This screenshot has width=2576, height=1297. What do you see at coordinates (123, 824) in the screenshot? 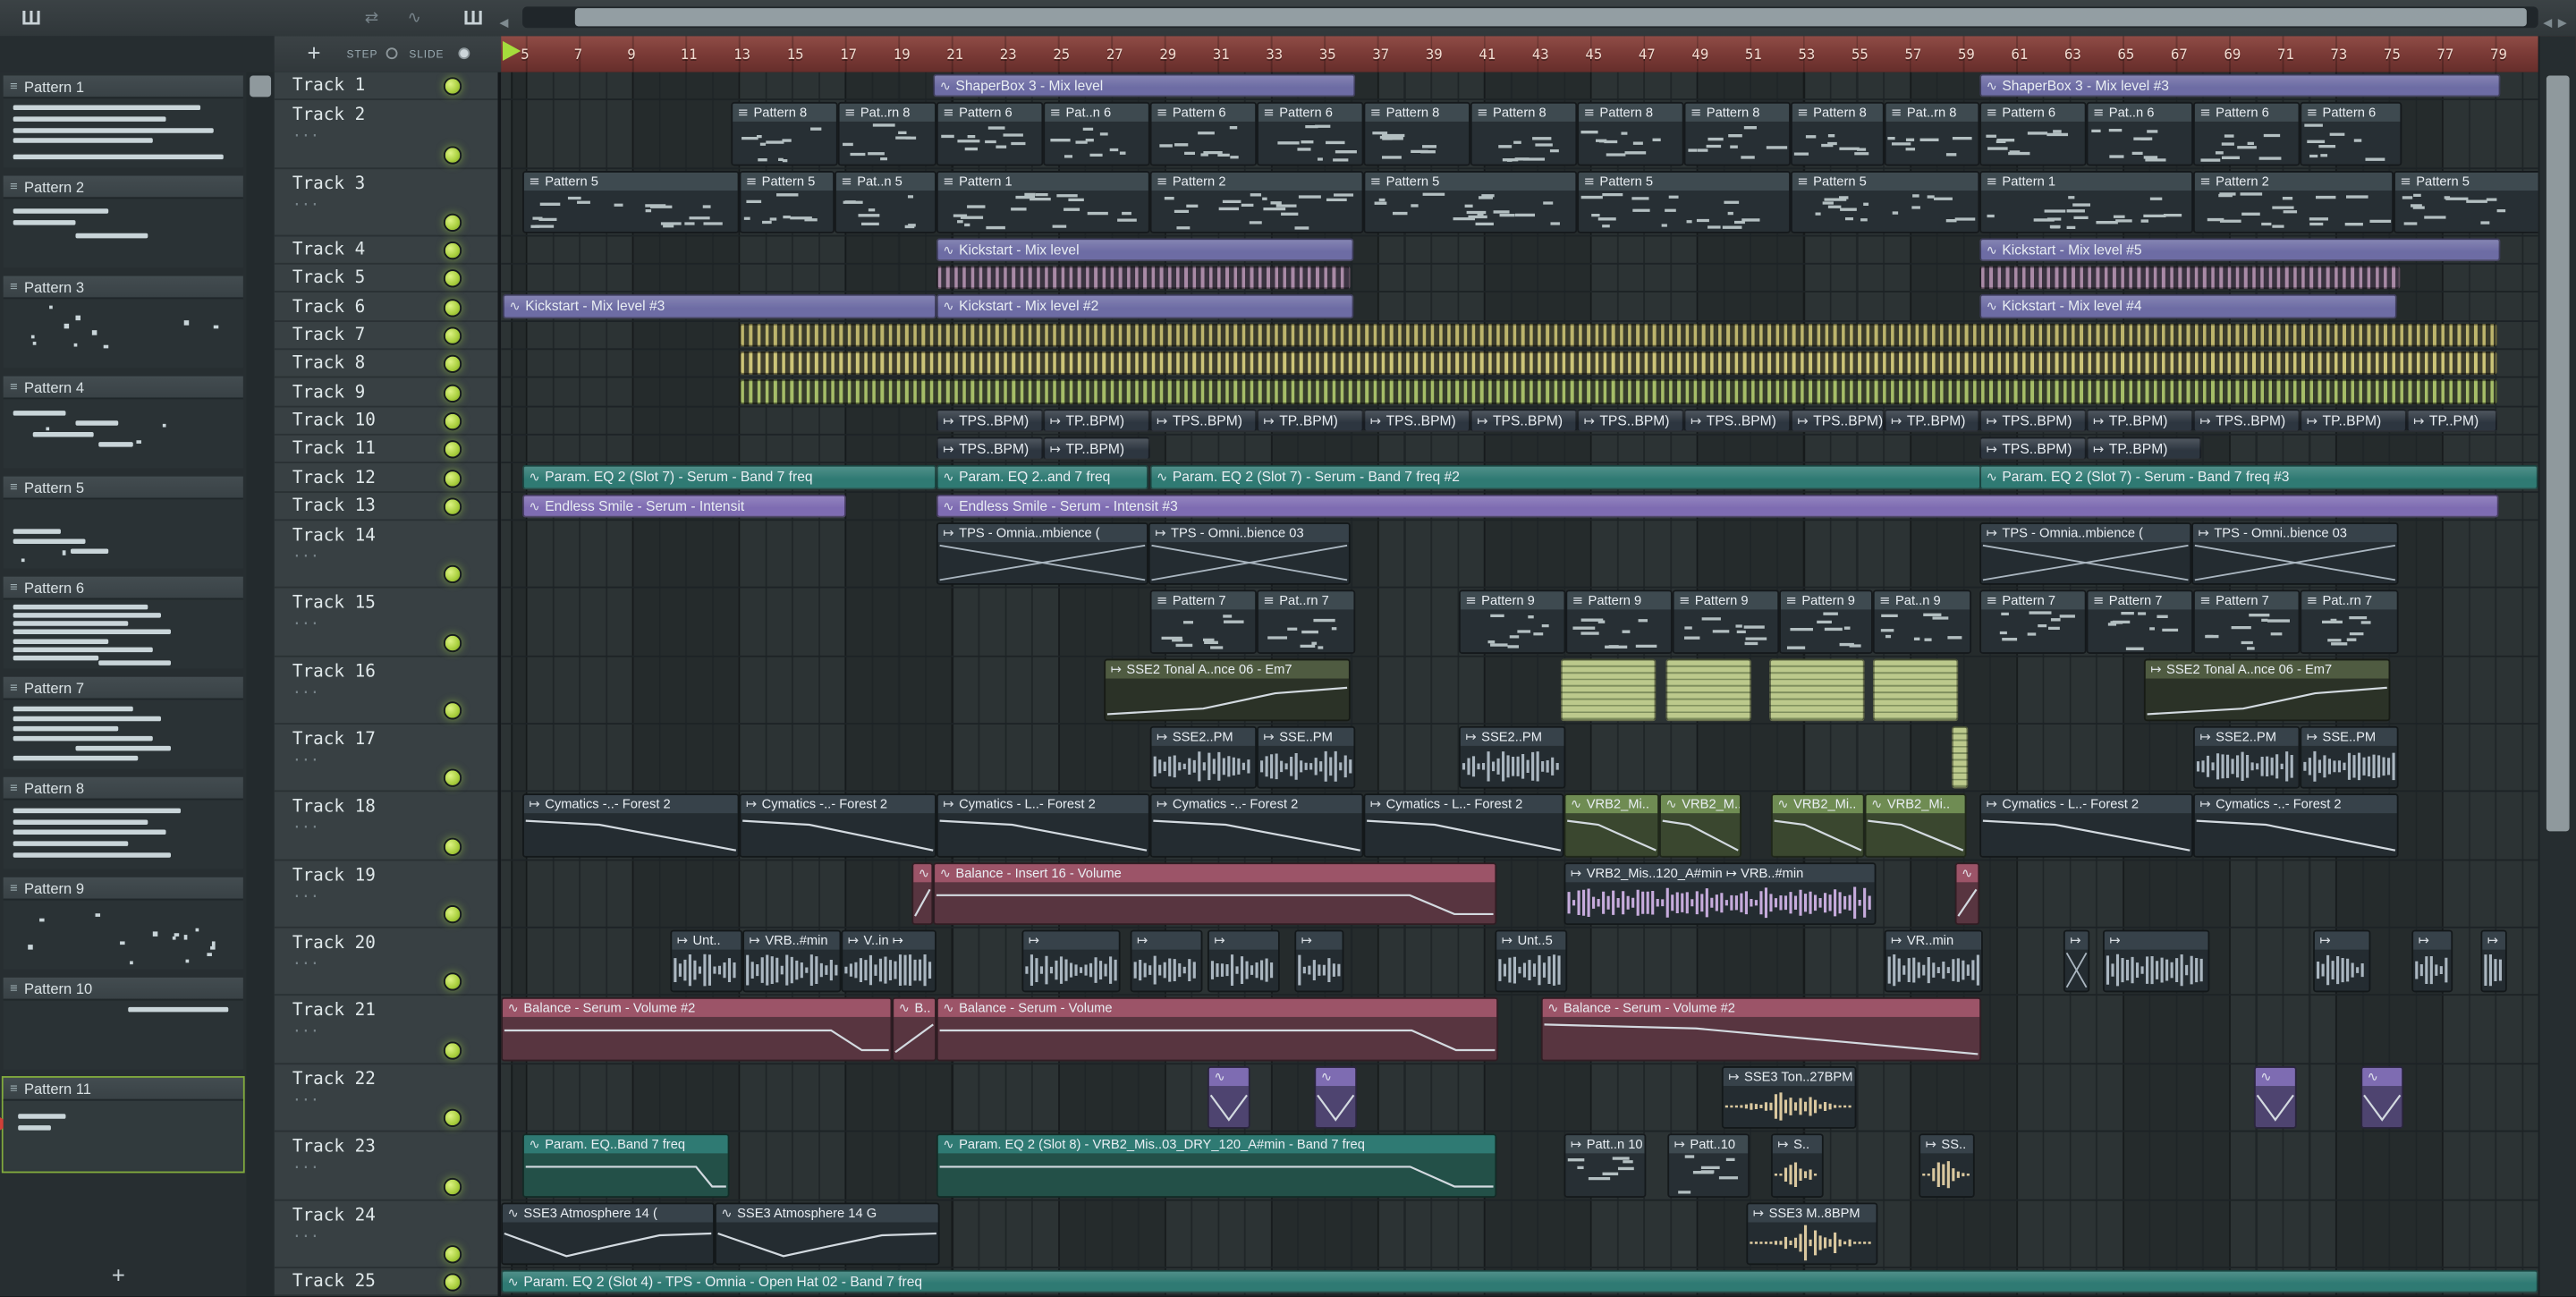
I see `pattern-item: ≡ Pattern 8` at bounding box center [123, 824].